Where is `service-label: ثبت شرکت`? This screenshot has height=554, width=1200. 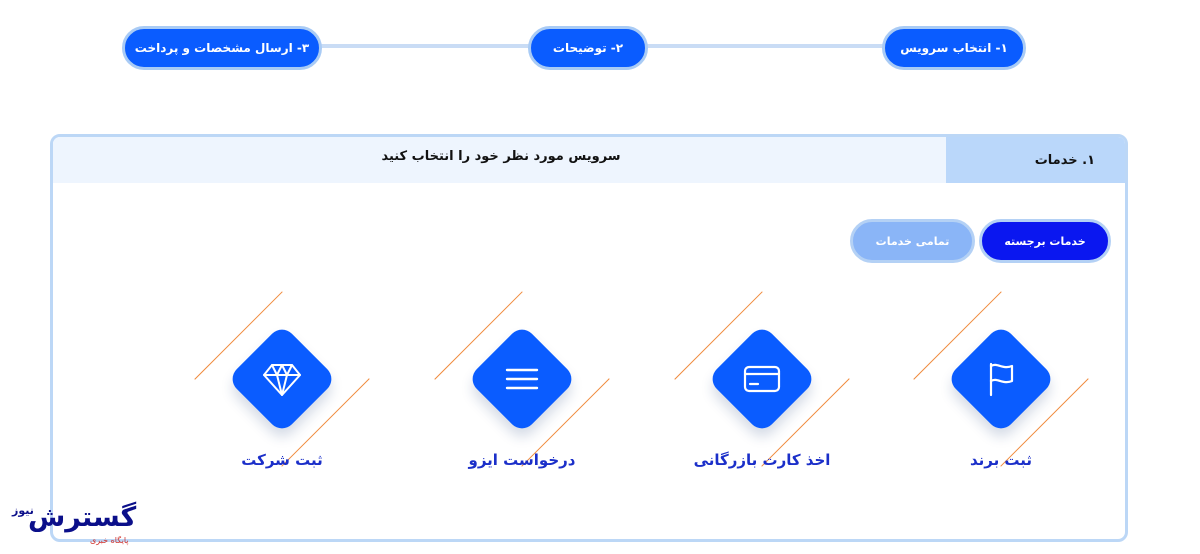 service-label: ثبت شرکت is located at coordinates (282, 460).